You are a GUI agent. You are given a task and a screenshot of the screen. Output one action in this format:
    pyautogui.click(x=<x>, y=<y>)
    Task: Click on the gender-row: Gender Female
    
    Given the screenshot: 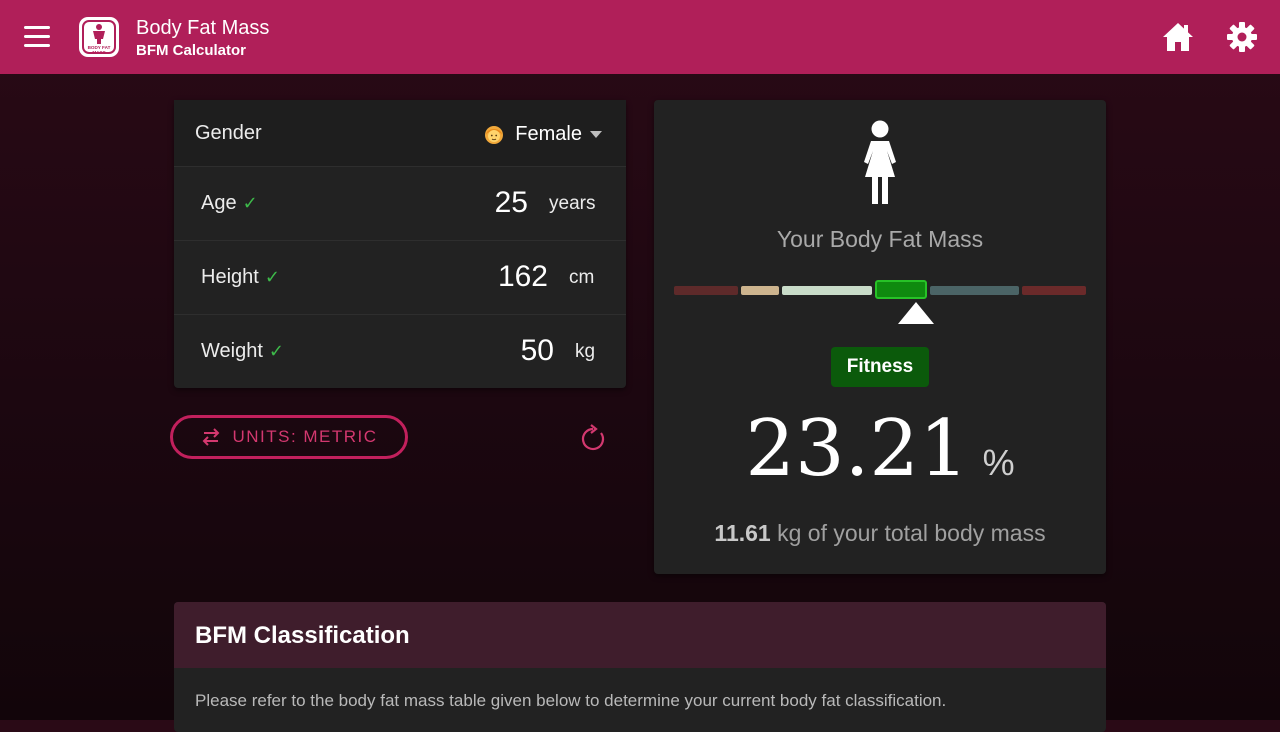 What is the action you would take?
    pyautogui.click(x=400, y=133)
    